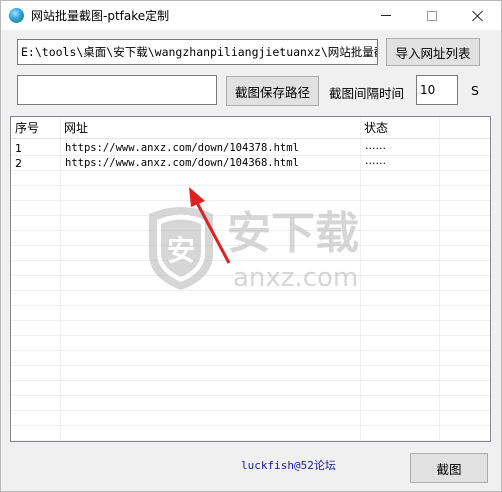 The height and width of the screenshot is (492, 502). I want to click on close-icon, so click(478, 16).